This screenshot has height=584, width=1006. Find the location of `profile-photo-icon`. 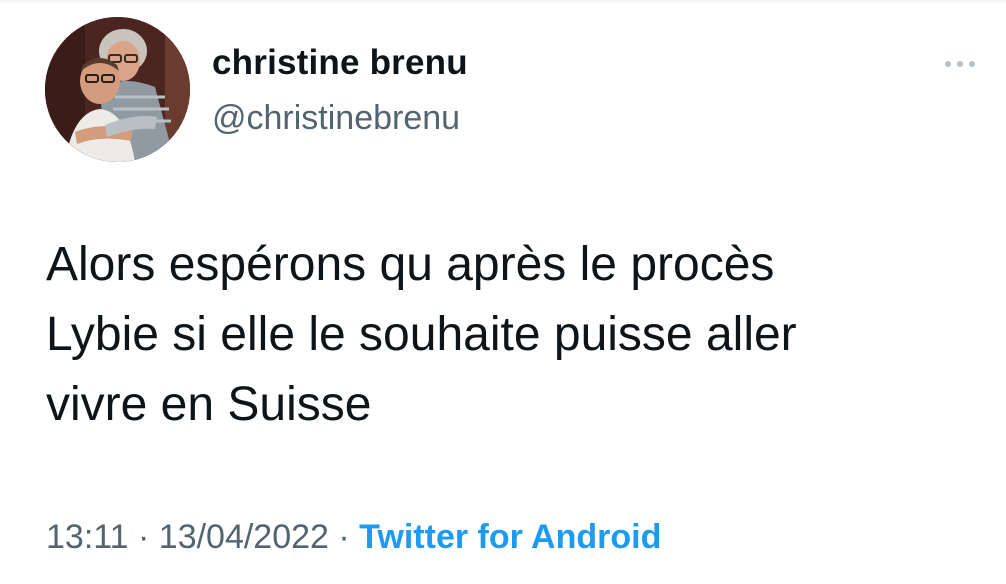

profile-photo-icon is located at coordinates (117, 89).